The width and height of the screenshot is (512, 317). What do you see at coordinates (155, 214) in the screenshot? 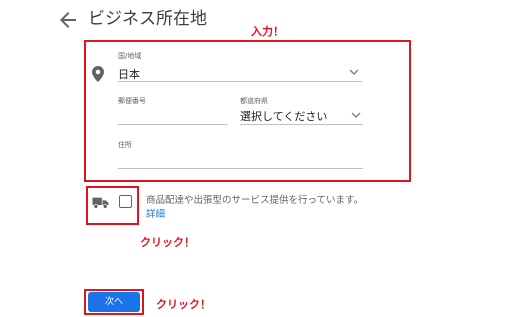
I see `details-link: 詳細` at bounding box center [155, 214].